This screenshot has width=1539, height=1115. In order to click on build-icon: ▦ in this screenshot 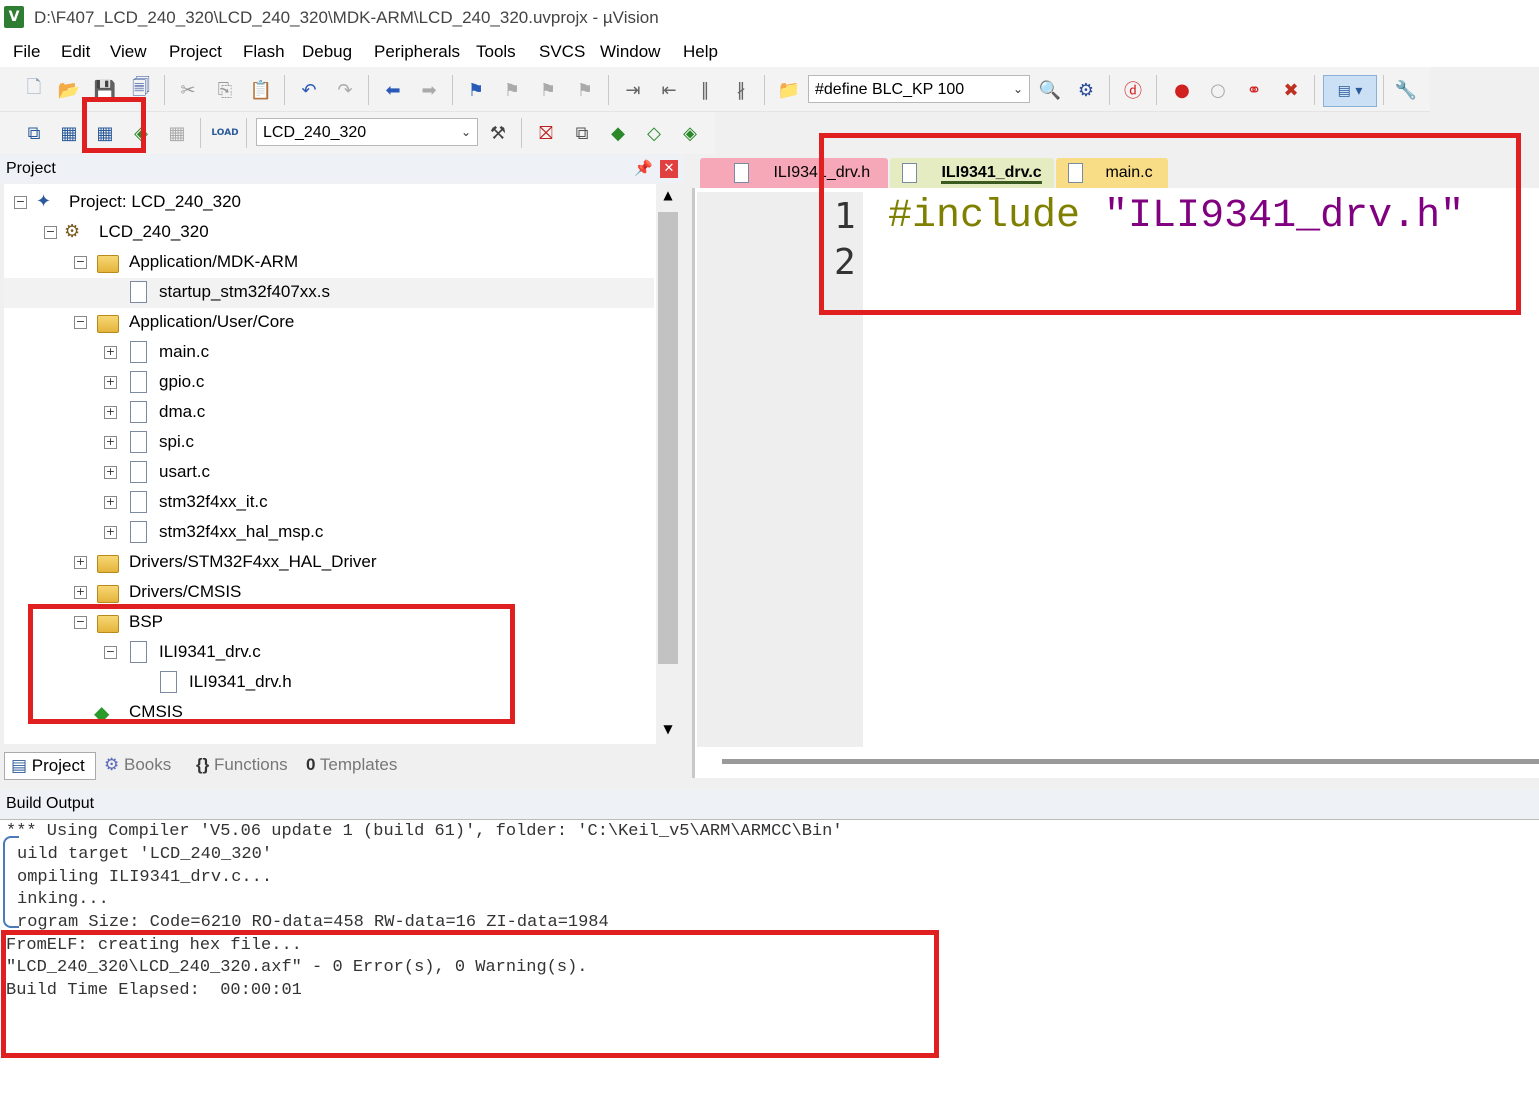, I will do `click(69, 133)`.